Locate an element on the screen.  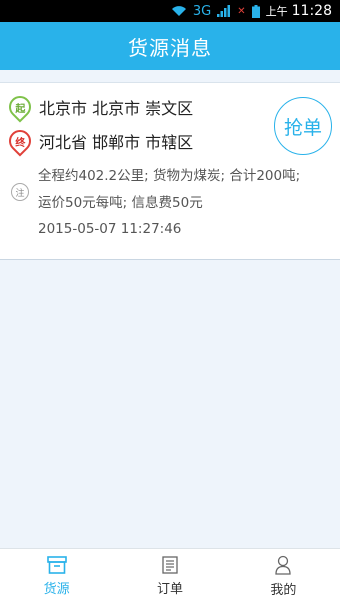
tab-cargo: 货源 is located at coordinates (56, 576).